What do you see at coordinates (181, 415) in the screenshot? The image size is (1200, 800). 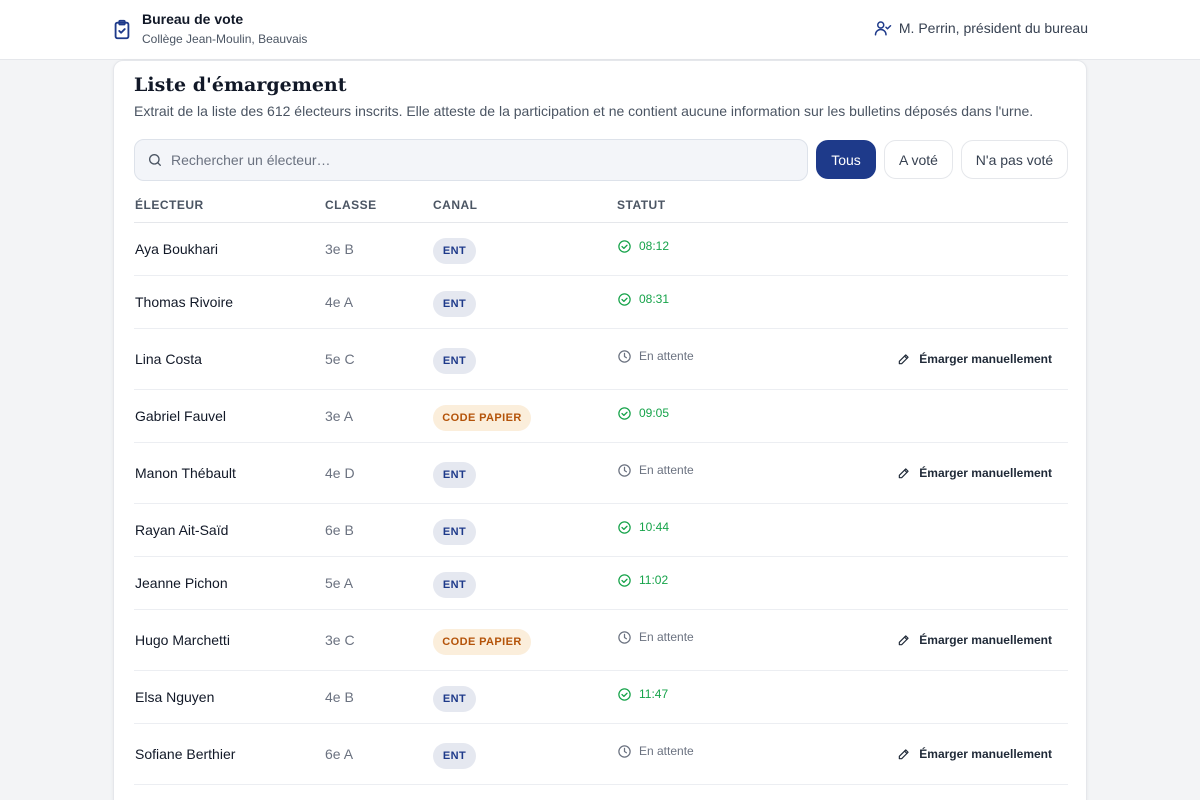 I see `voter-name: Gabriel Fauvel` at bounding box center [181, 415].